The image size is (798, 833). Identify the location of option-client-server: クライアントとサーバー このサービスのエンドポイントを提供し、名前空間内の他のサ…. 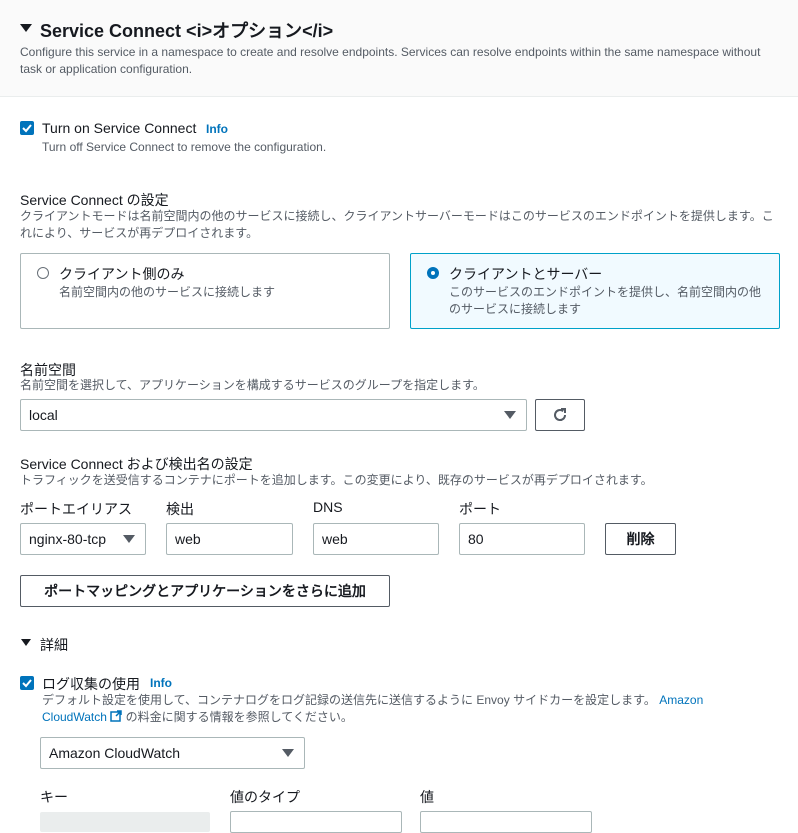
(595, 291).